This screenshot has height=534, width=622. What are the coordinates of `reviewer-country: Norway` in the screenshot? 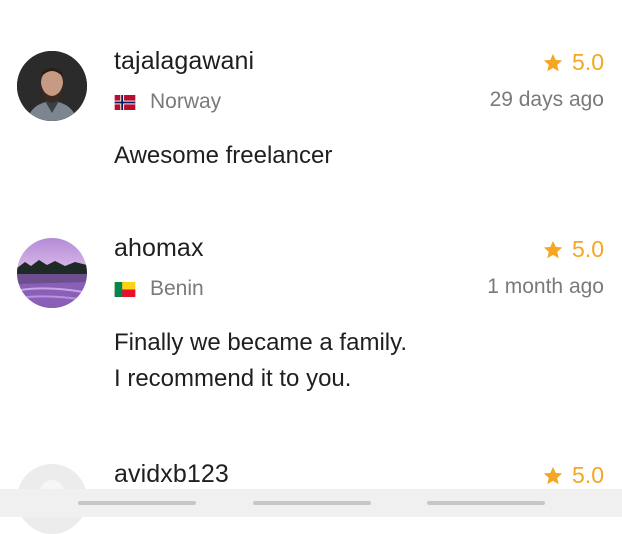 It's located at (167, 102).